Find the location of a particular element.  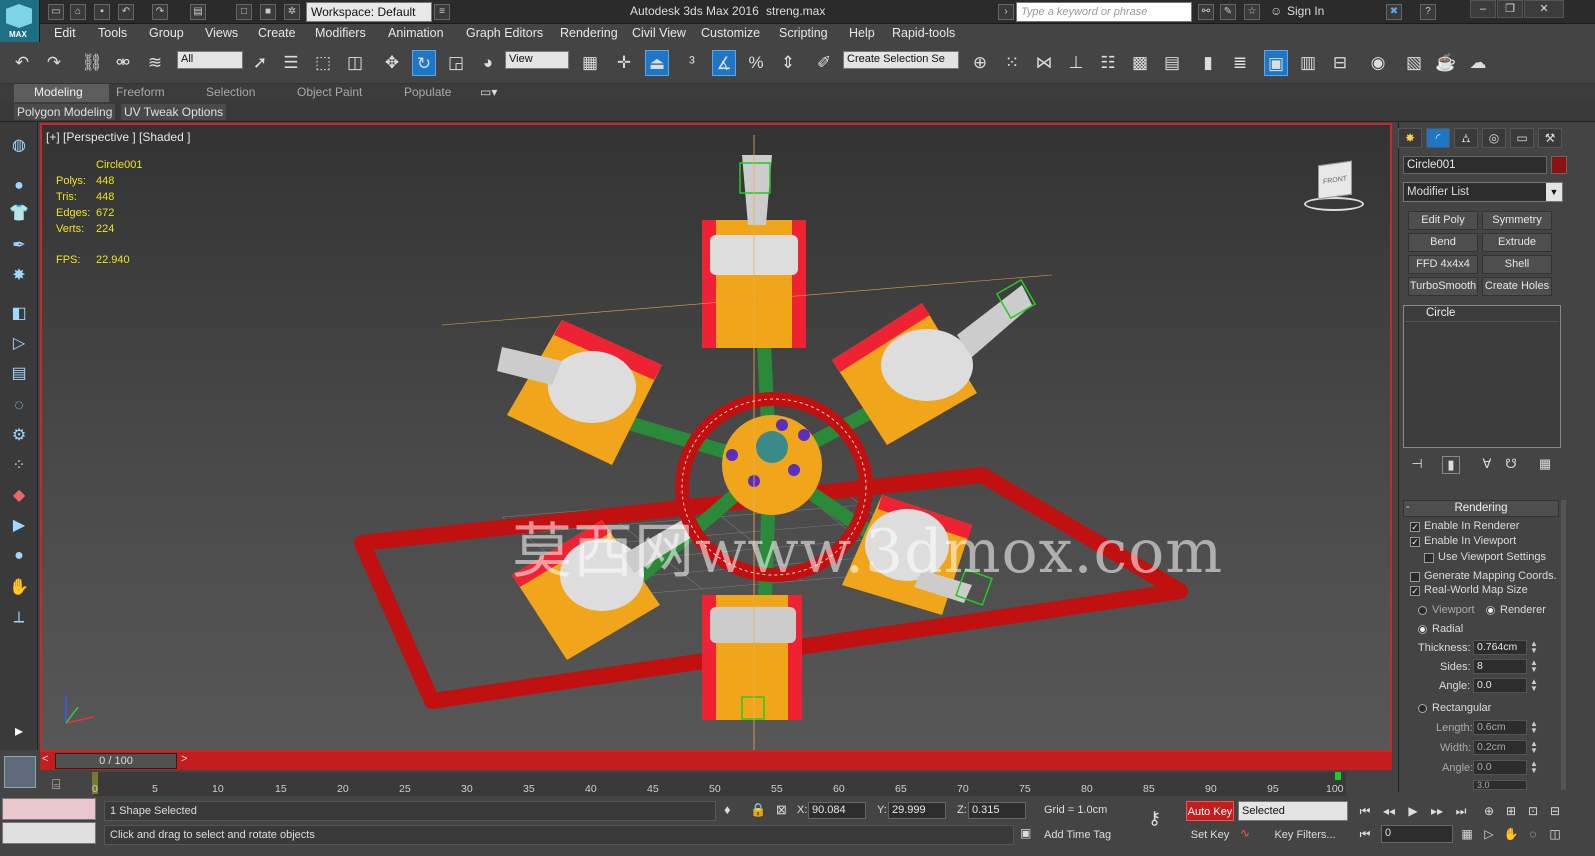

list-panel-icon: ▤ is located at coordinates (19, 374).